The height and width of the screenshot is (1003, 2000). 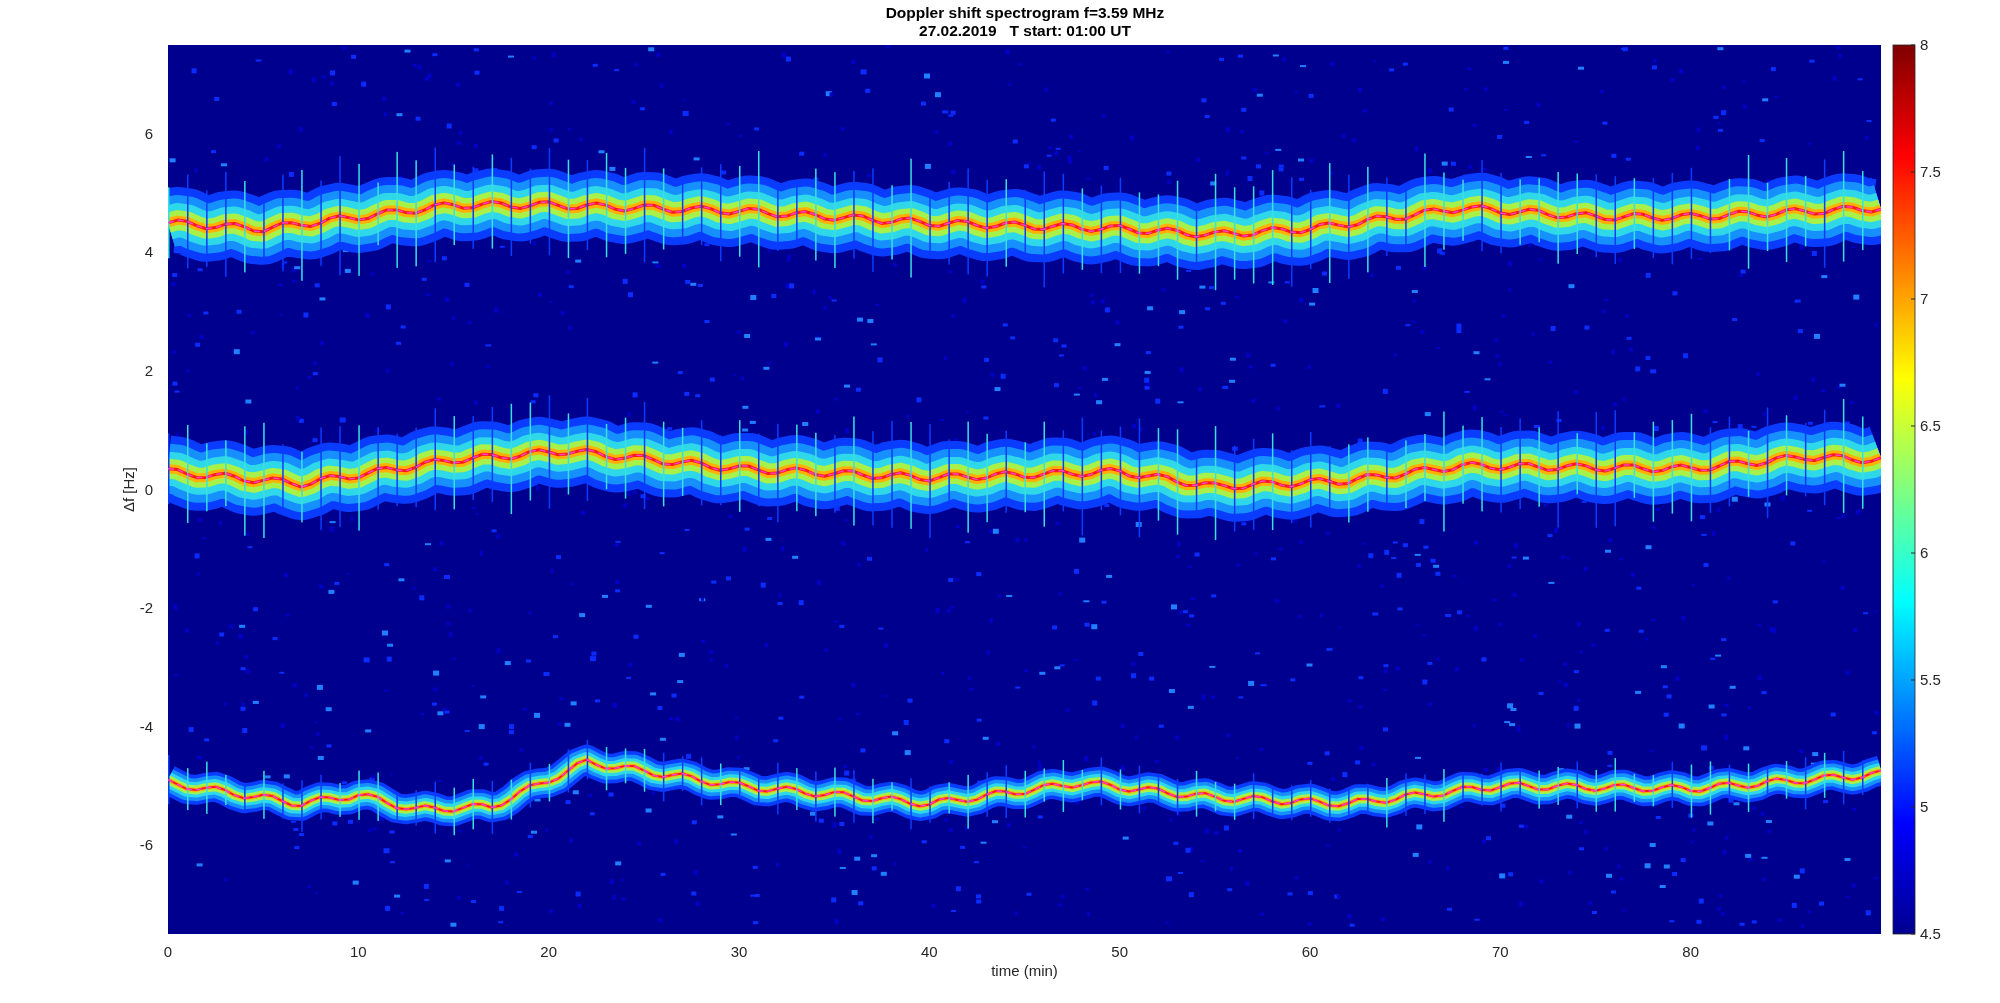 What do you see at coordinates (1924, 44) in the screenshot?
I see `colorbar-tick-label: 8` at bounding box center [1924, 44].